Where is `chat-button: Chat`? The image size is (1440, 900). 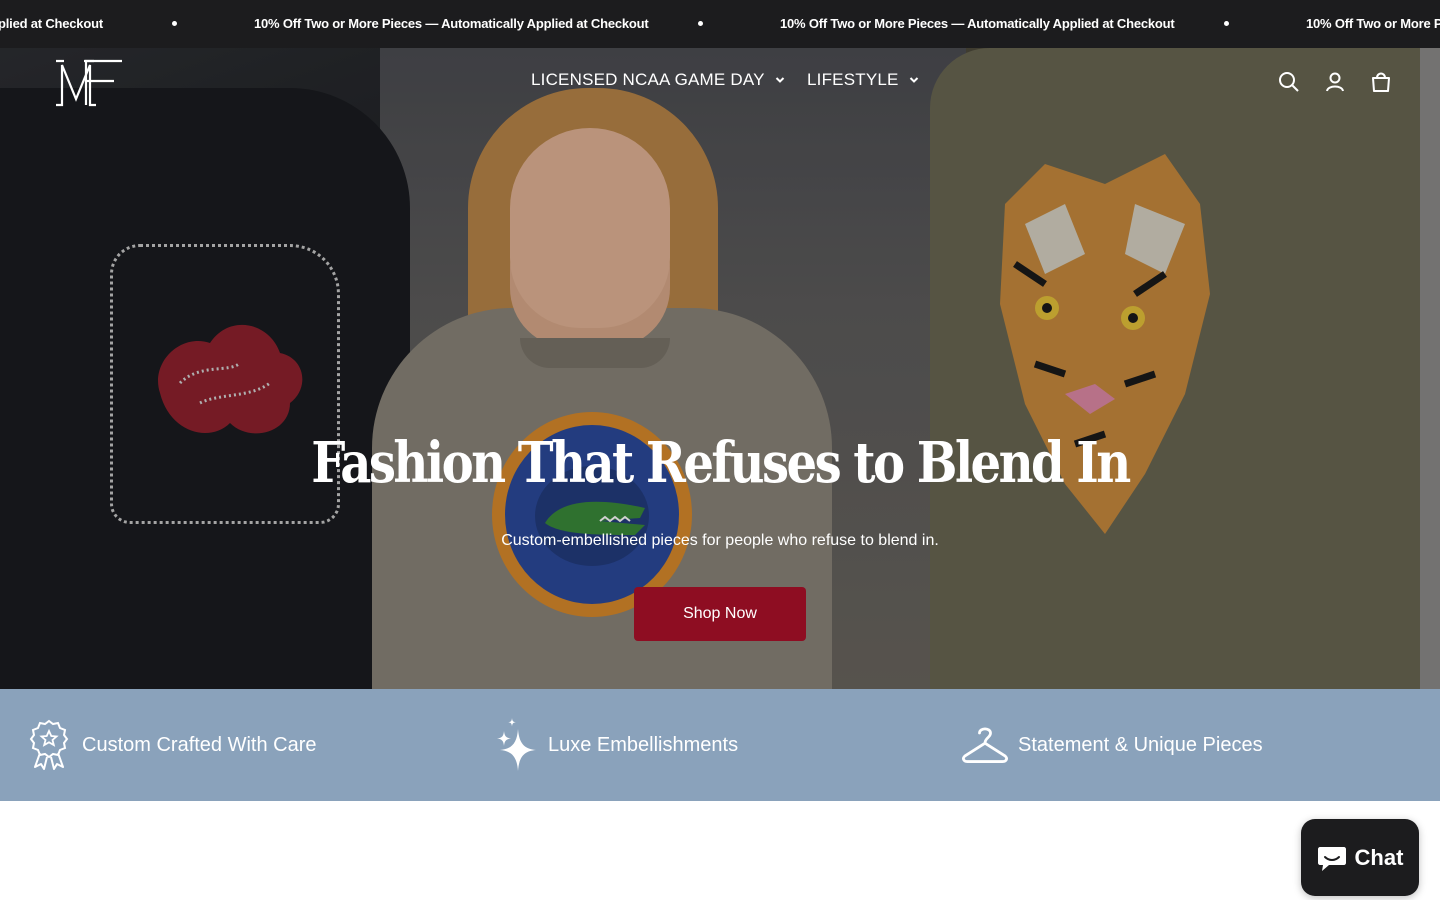
chat-button: Chat is located at coordinates (1360, 857).